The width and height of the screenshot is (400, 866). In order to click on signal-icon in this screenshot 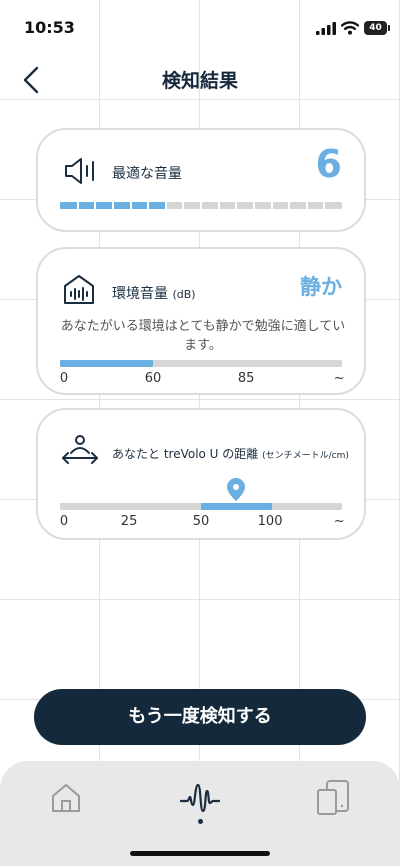, I will do `click(326, 28)`.